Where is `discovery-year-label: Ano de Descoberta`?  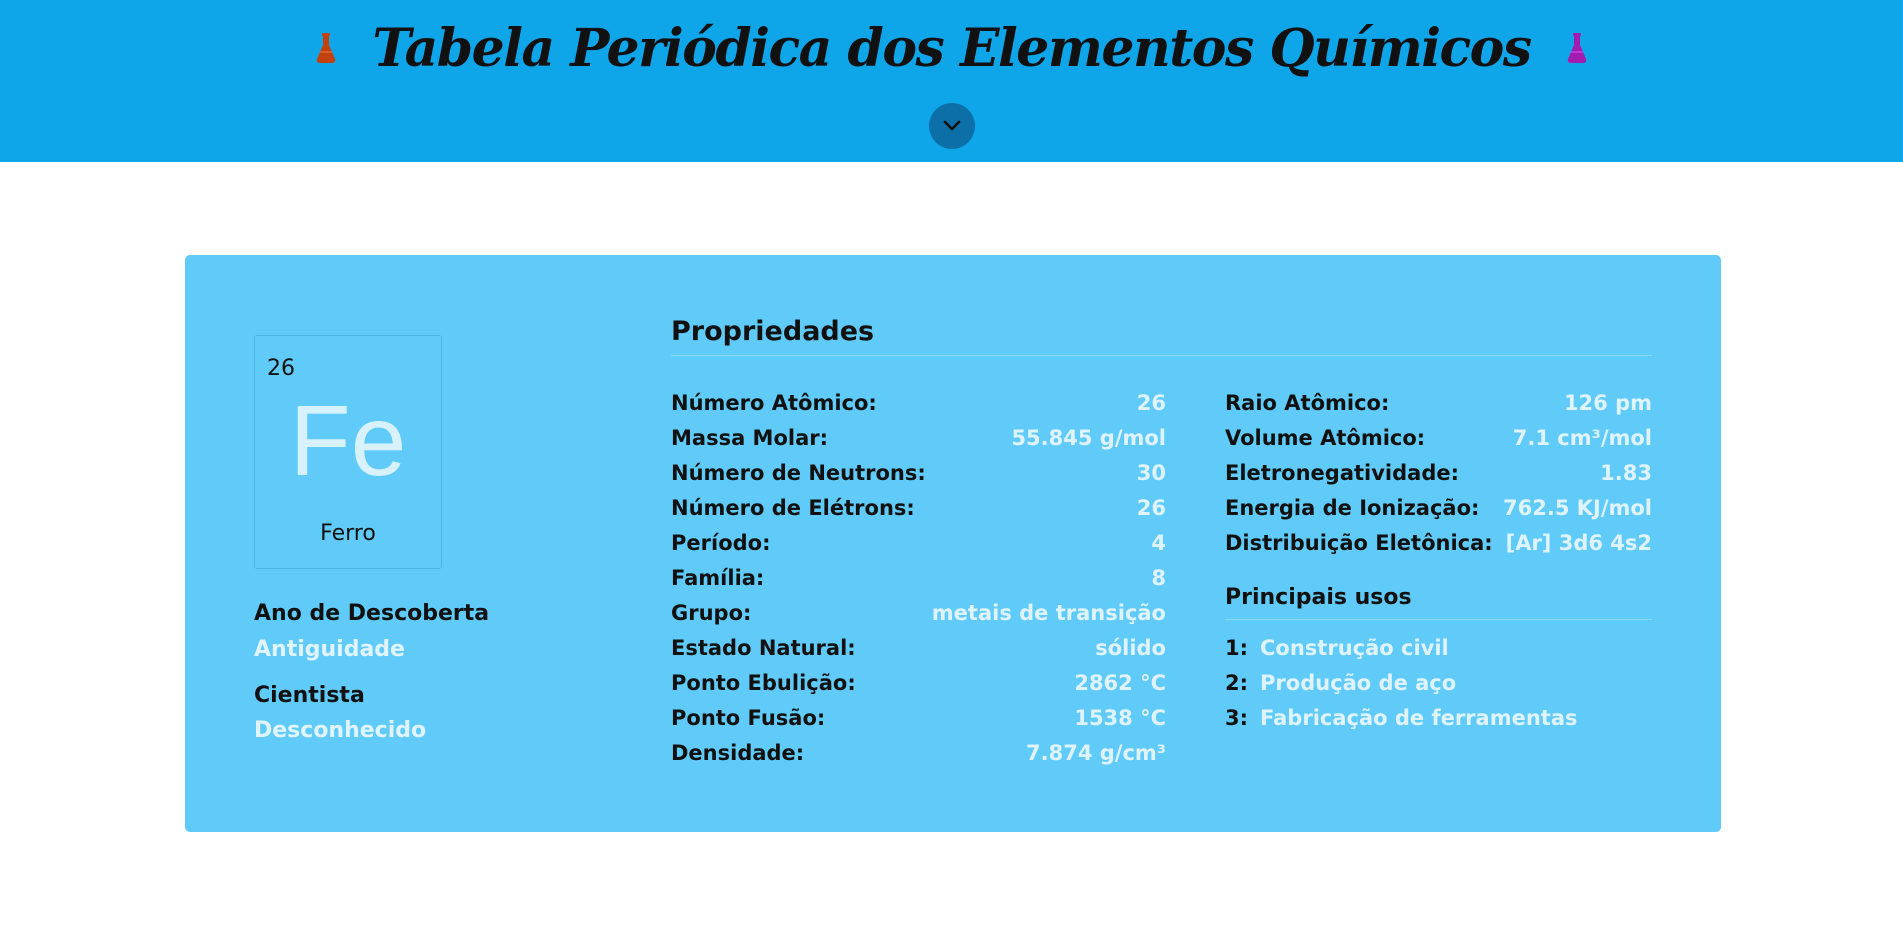
discovery-year-label: Ano de Descoberta is located at coordinates (372, 613).